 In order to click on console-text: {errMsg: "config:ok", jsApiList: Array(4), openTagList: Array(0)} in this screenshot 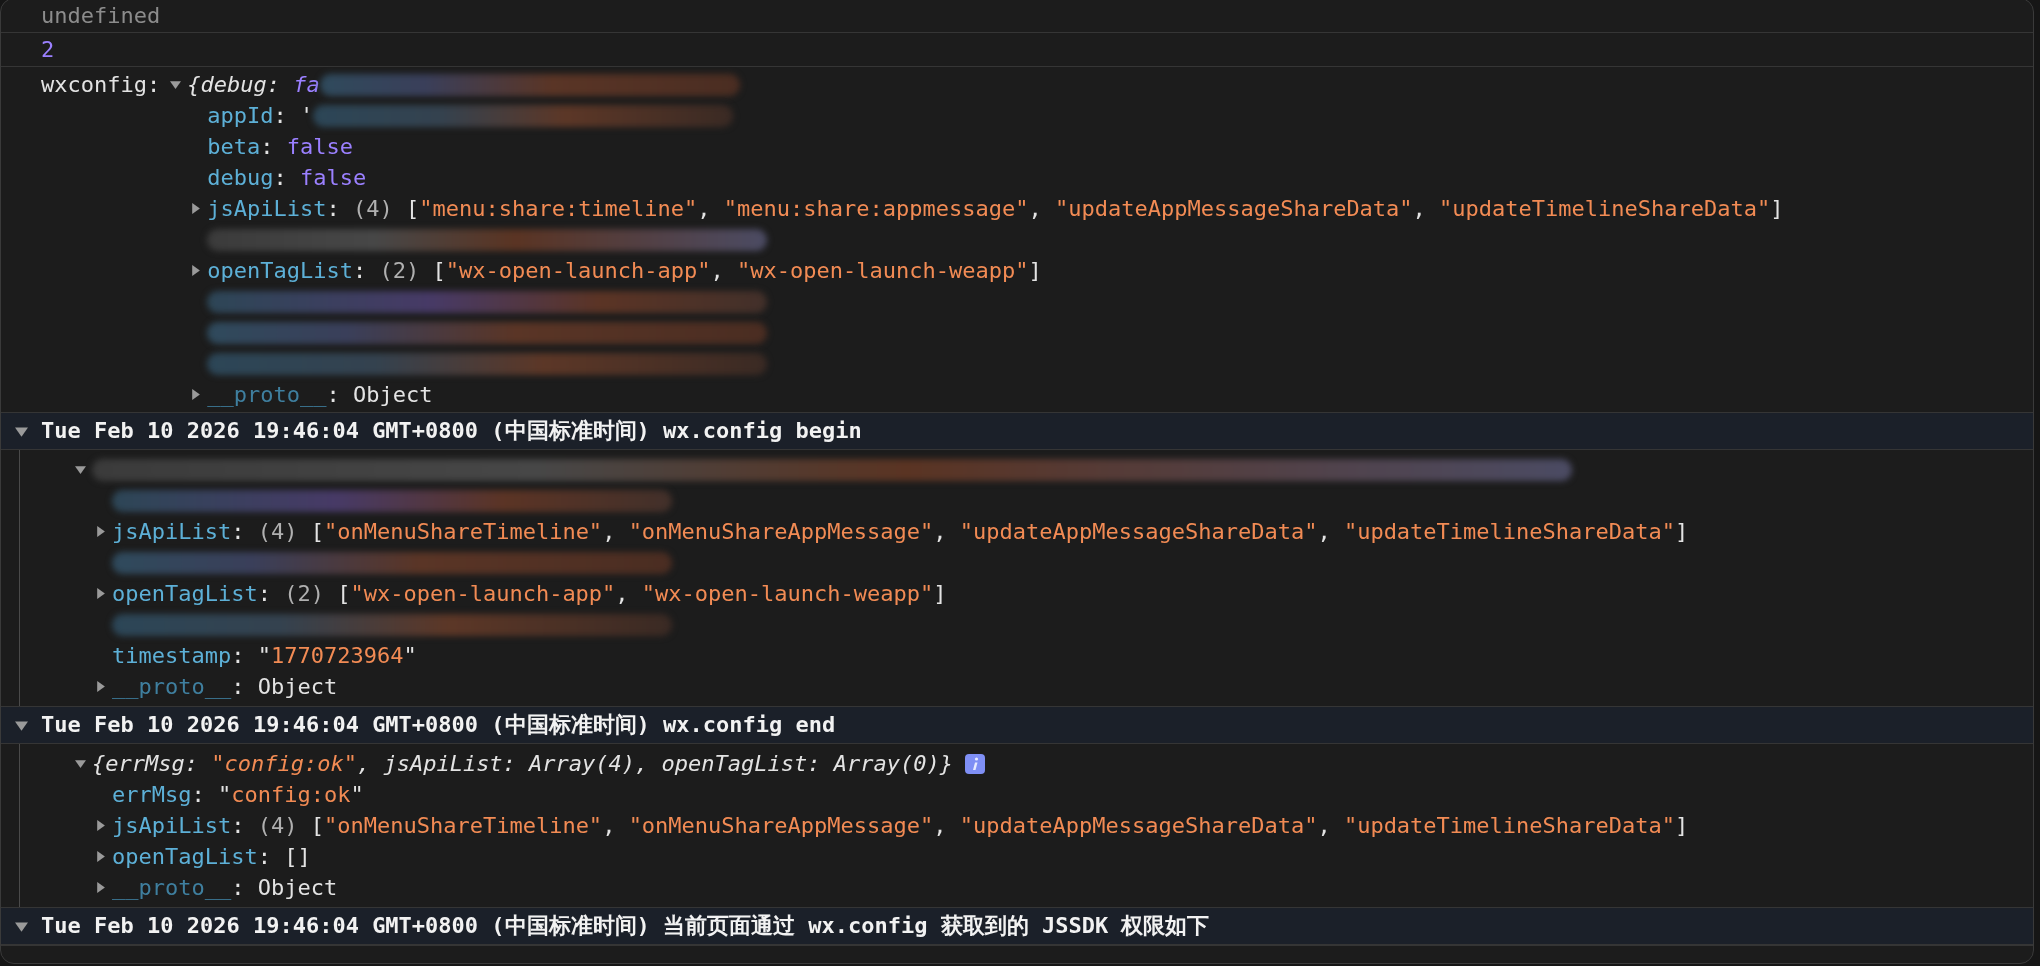, I will do `click(522, 763)`.